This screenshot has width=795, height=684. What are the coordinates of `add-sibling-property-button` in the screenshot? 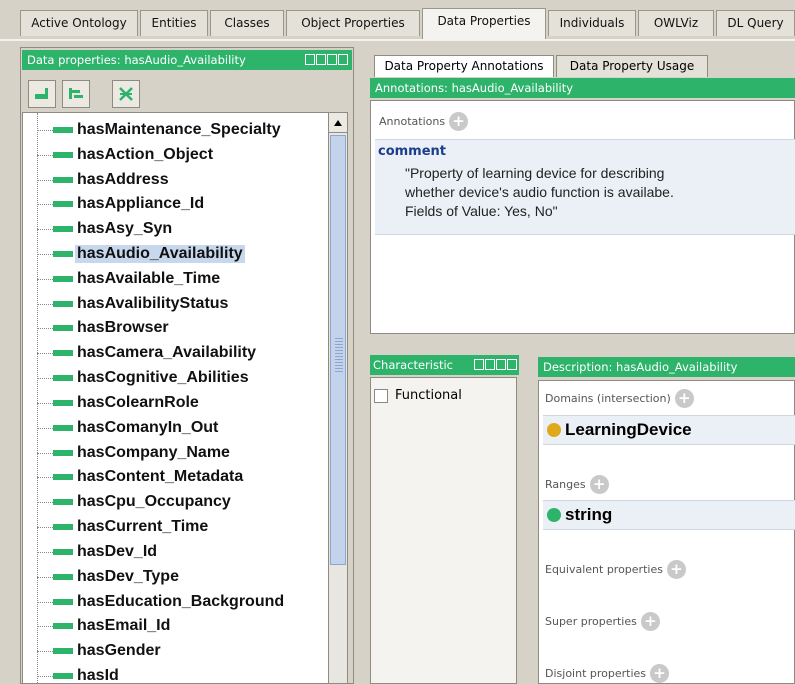 It's located at (76, 94).